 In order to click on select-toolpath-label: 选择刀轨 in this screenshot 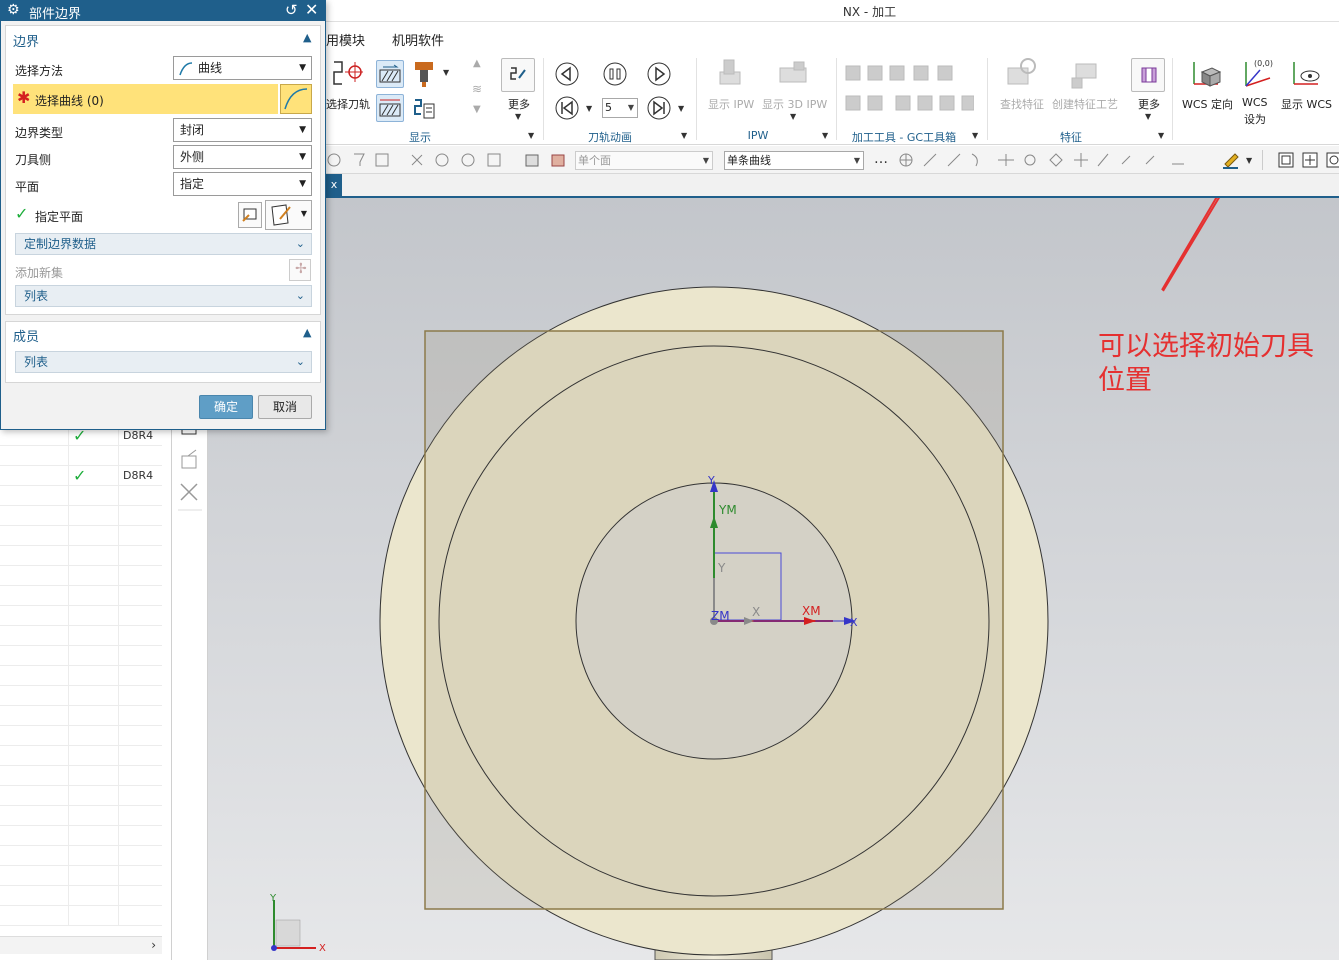, I will do `click(348, 104)`.